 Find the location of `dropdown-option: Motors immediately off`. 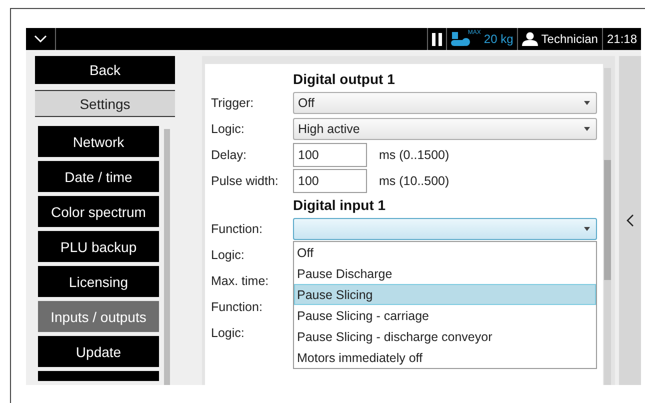

dropdown-option: Motors immediately off is located at coordinates (445, 357).